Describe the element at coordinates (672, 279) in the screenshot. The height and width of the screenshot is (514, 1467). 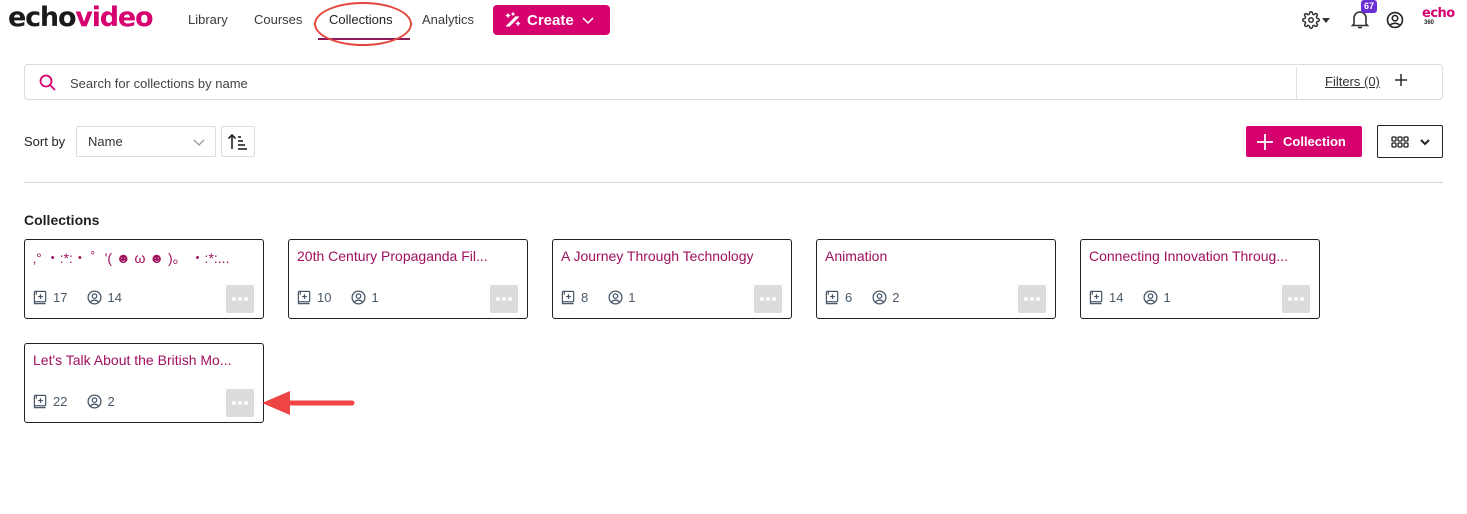
I see `collection-card: A Journey Through Technology 8 1` at that location.